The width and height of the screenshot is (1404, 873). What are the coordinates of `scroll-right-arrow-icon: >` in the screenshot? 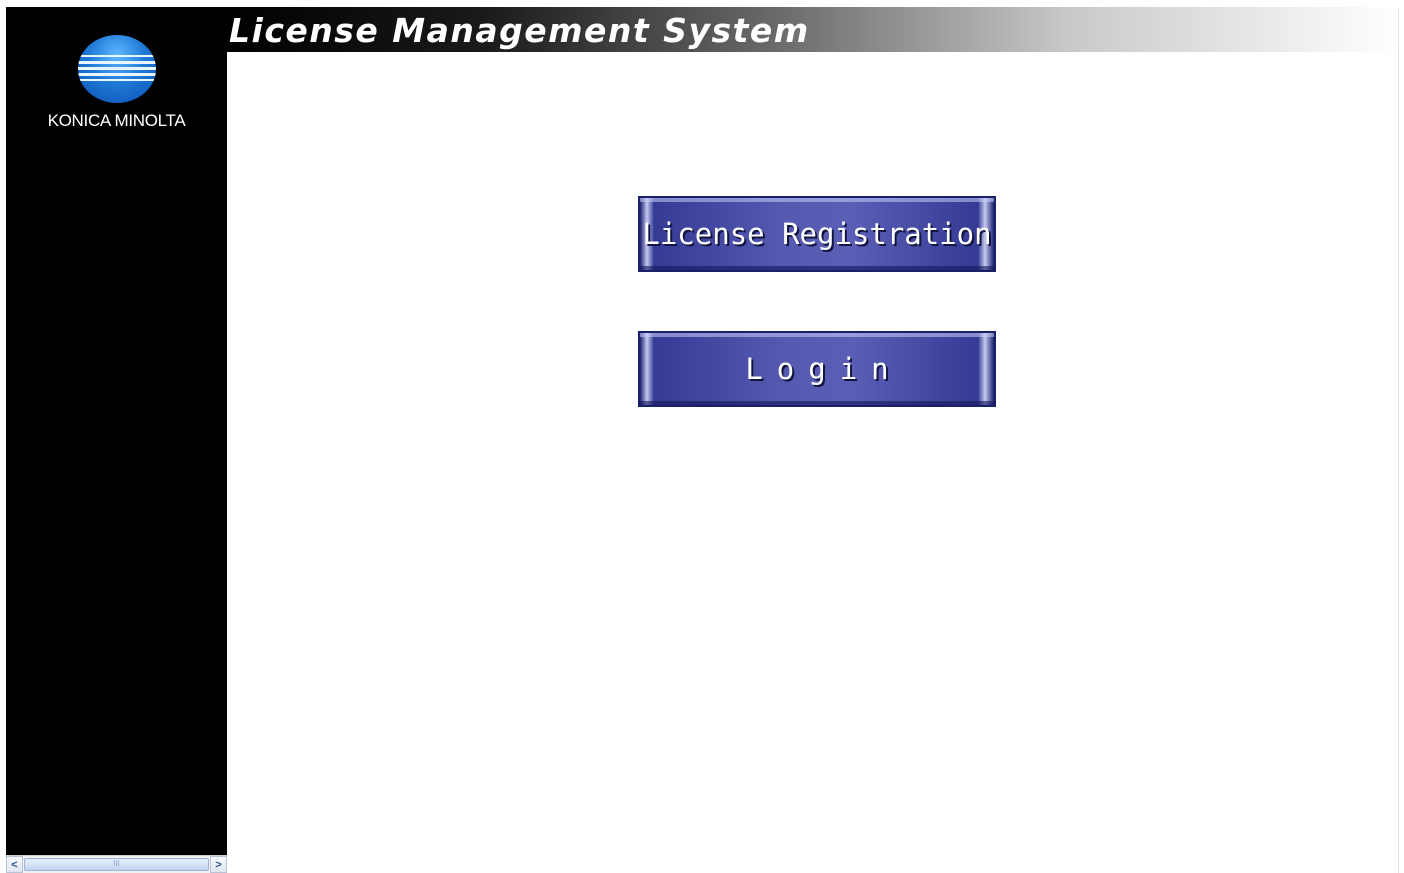 It's located at (218, 864).